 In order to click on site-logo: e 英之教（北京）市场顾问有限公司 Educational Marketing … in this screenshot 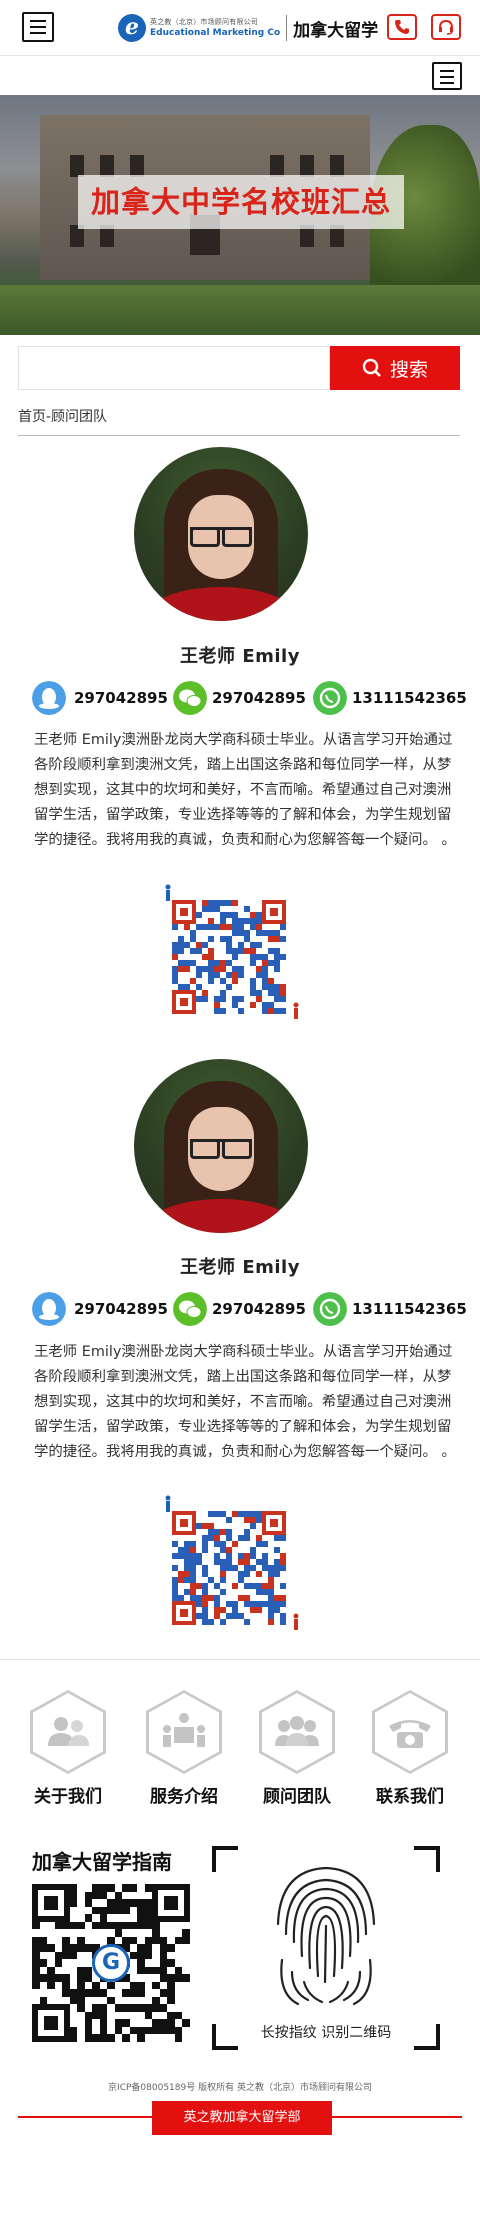, I will do `click(248, 28)`.